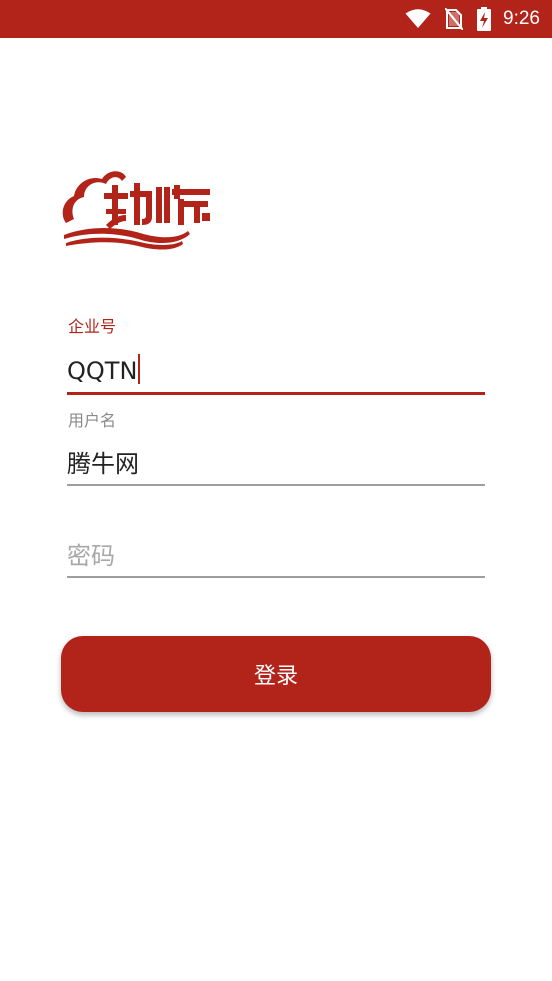 This screenshot has width=552, height=981. What do you see at coordinates (276, 19) in the screenshot?
I see `status-bar: 9:26` at bounding box center [276, 19].